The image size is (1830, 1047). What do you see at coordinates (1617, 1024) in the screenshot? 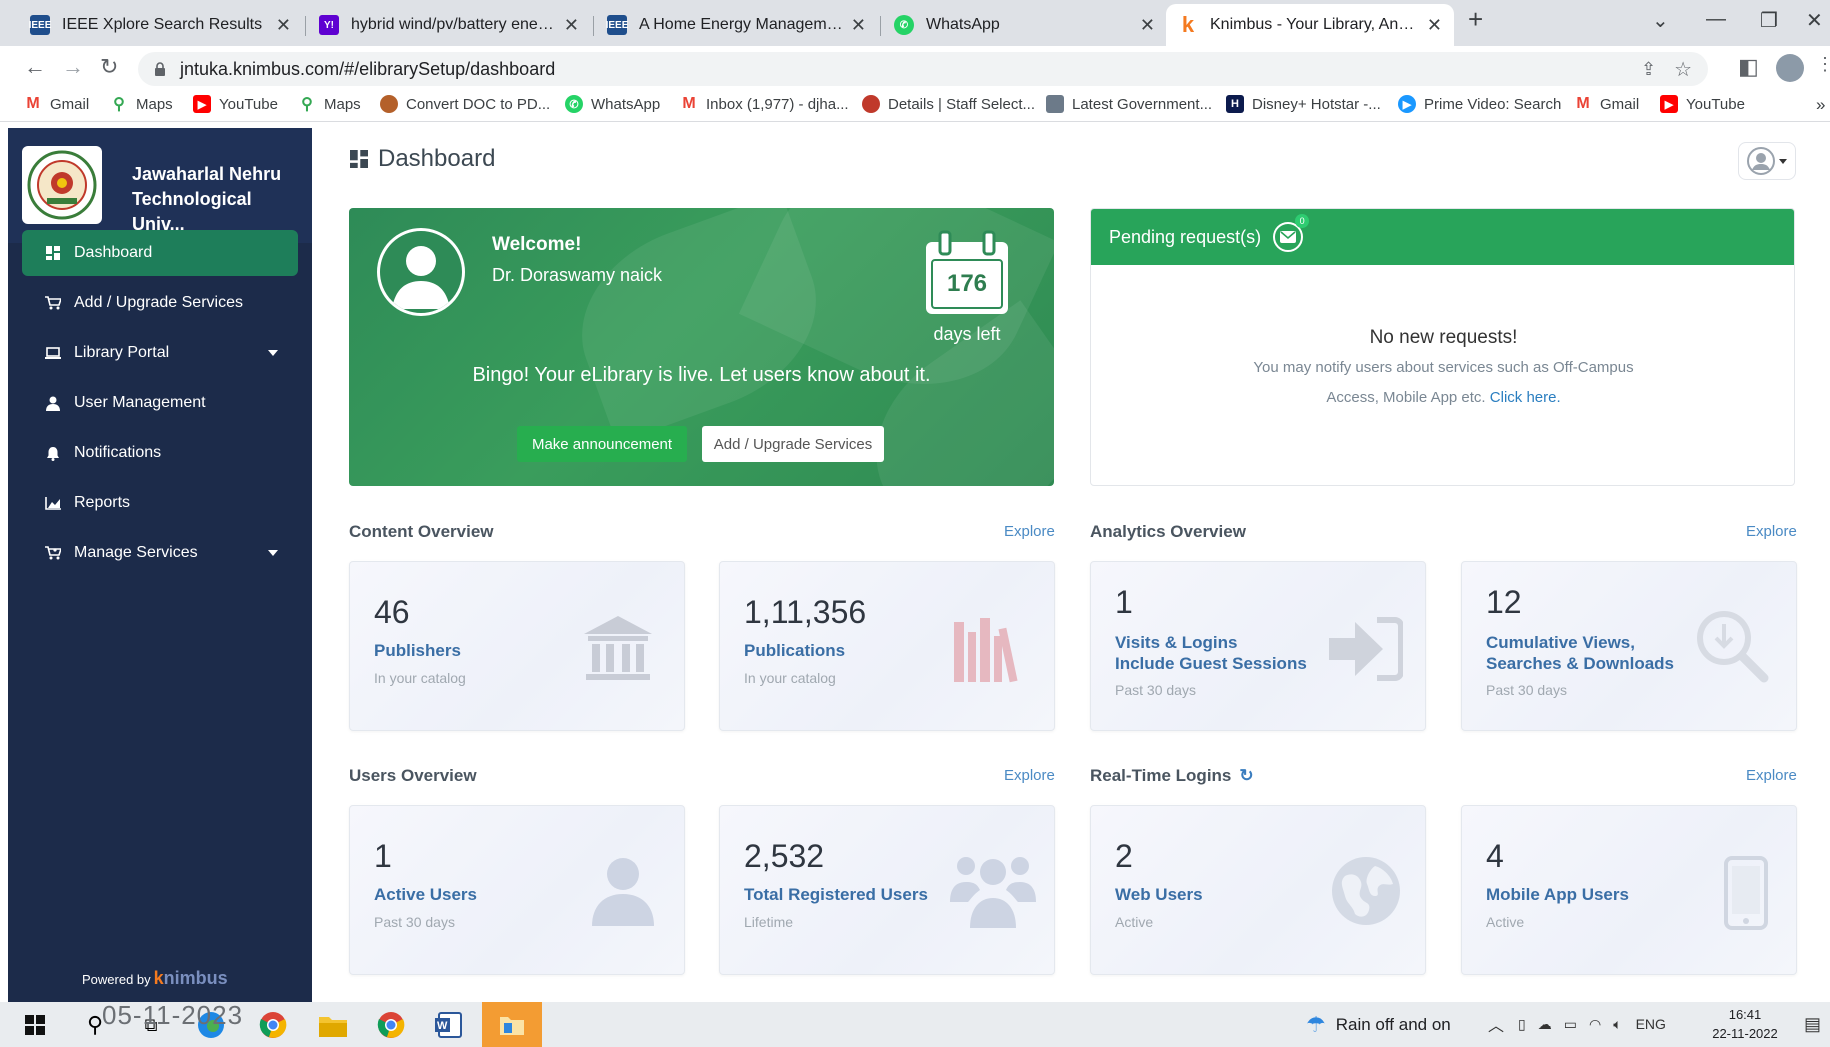
I see `volume-icon: 🔈︎` at bounding box center [1617, 1024].